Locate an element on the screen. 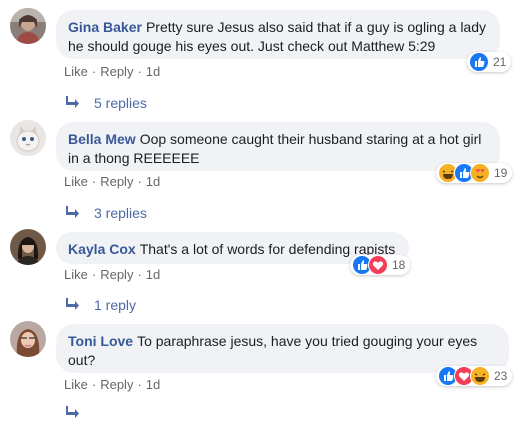 This screenshot has height=422, width=525. reaction-summary: 18 is located at coordinates (380, 265).